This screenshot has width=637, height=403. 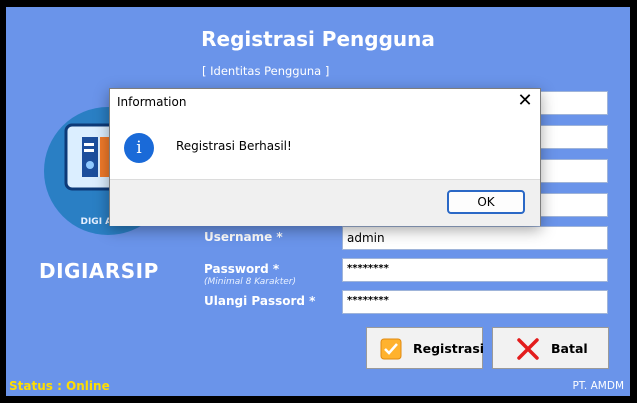 I want to click on section-title: [ Identitas Pengguna ], so click(x=266, y=71).